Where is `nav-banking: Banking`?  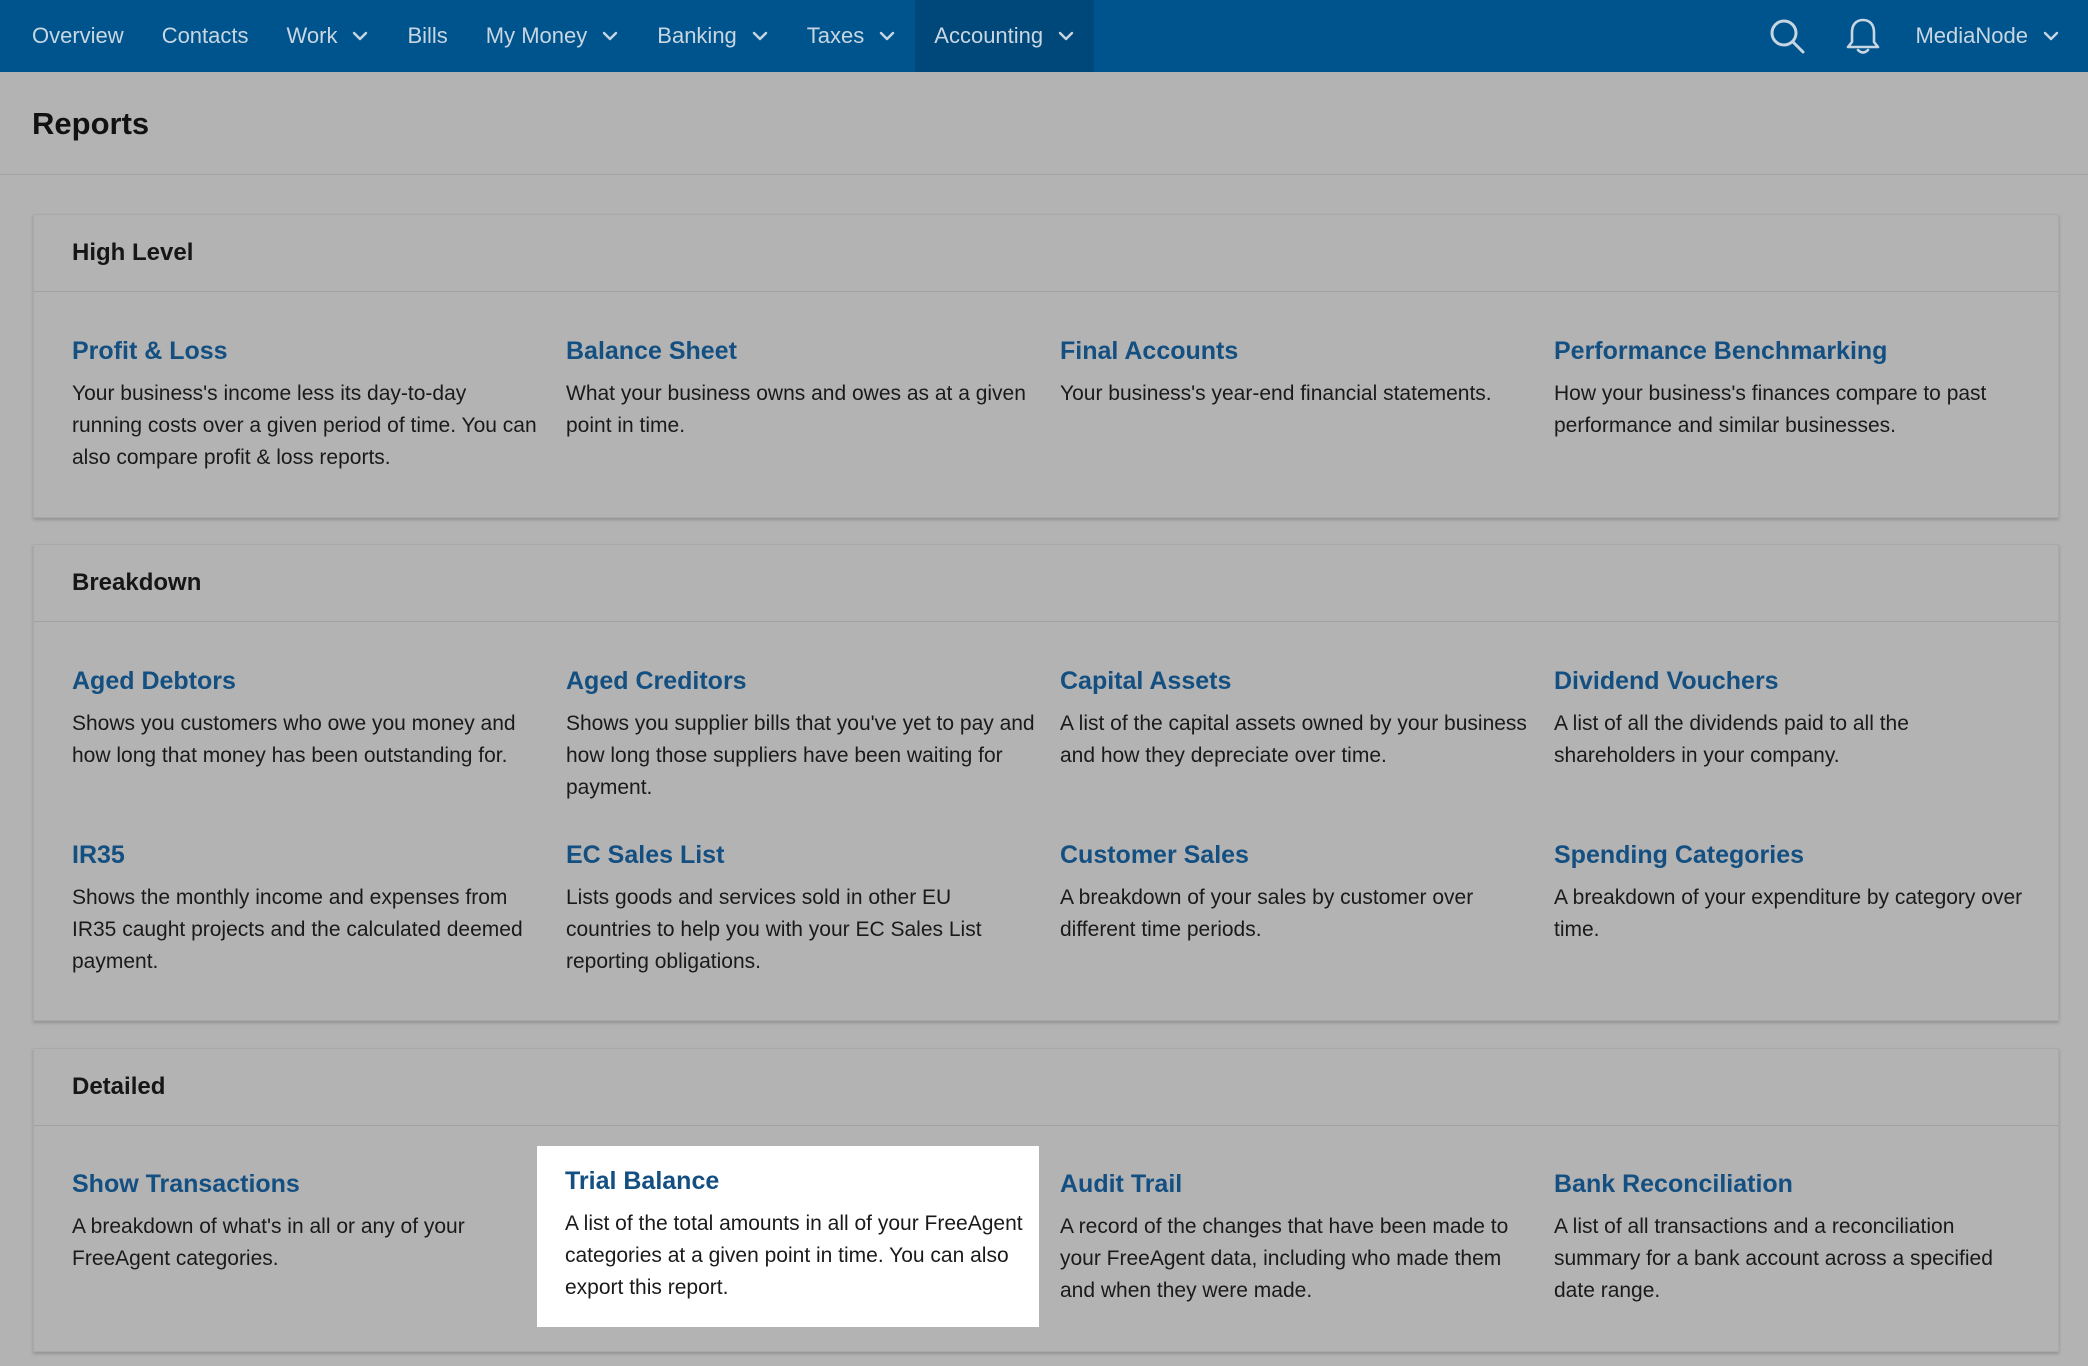
nav-banking: Banking is located at coordinates (713, 36).